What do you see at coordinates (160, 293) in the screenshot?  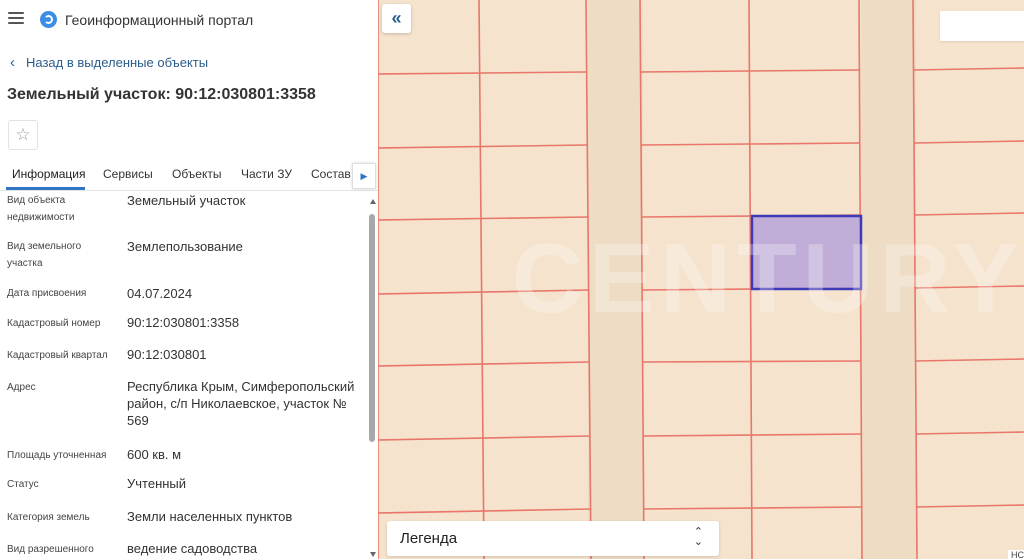 I see `property-value: 04.07.2024` at bounding box center [160, 293].